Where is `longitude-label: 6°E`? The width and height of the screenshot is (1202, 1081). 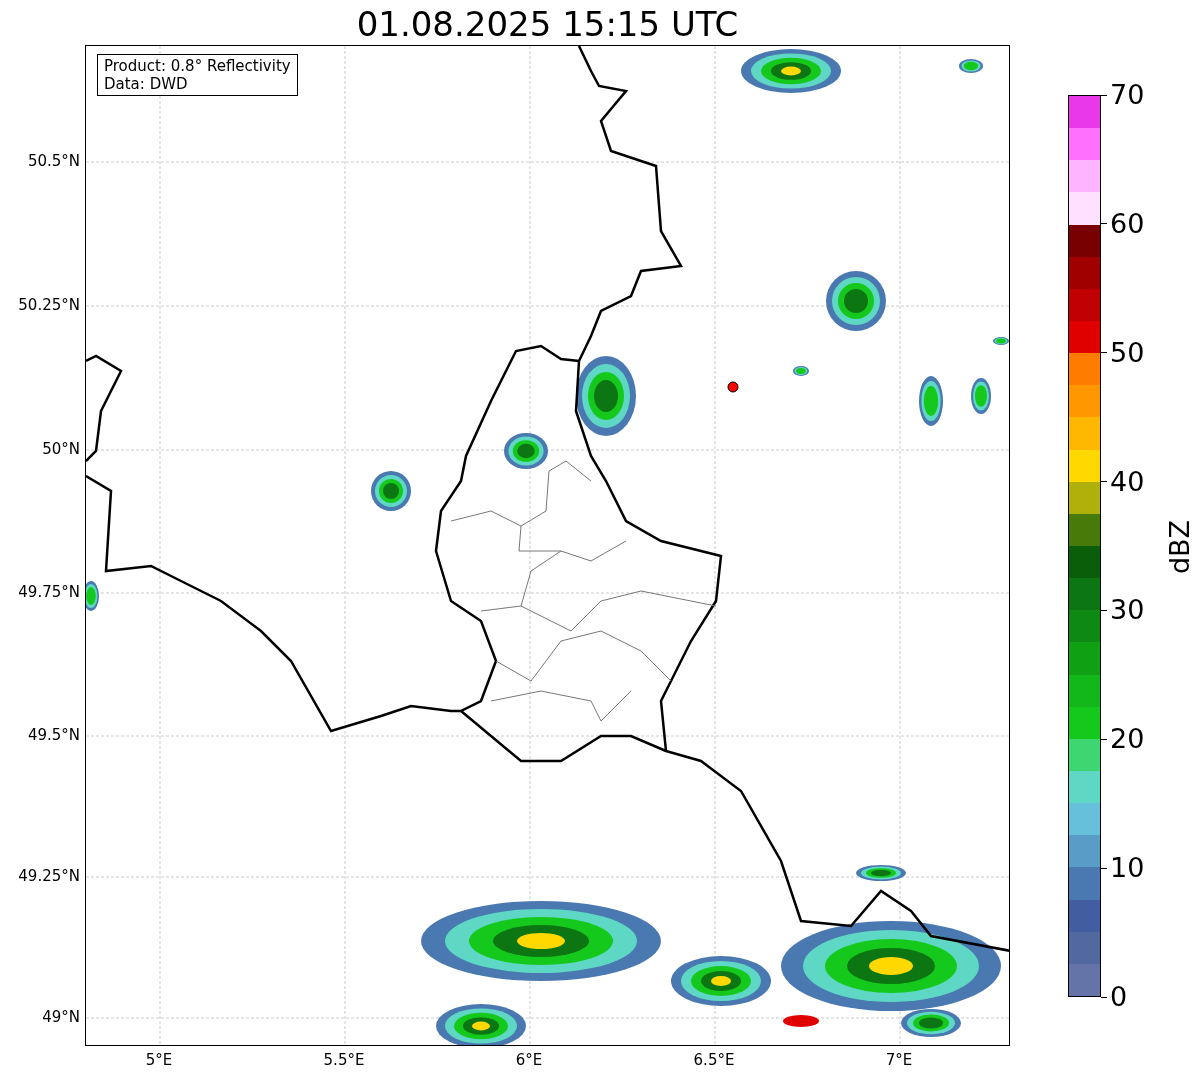 longitude-label: 6°E is located at coordinates (529, 1060).